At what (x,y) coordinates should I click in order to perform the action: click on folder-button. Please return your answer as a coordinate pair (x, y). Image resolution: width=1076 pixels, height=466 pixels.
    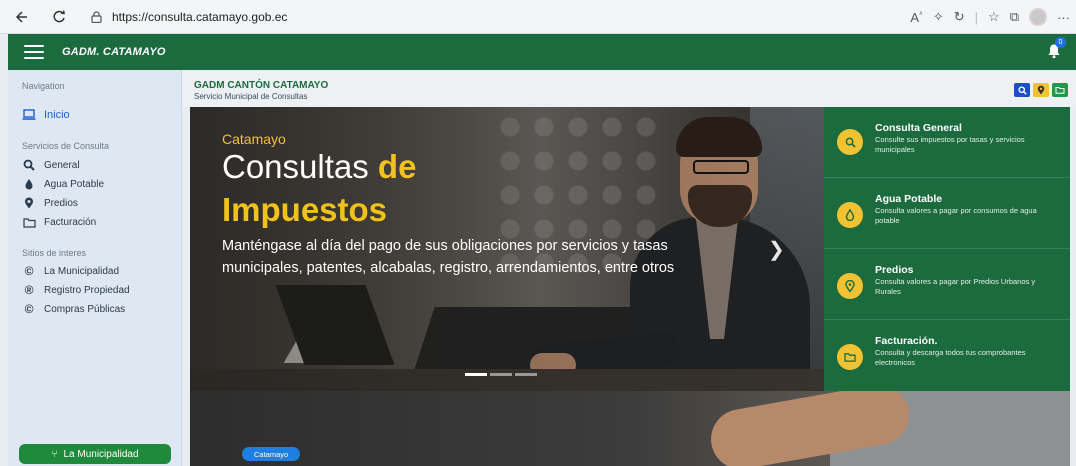
    Looking at the image, I should click on (1060, 90).